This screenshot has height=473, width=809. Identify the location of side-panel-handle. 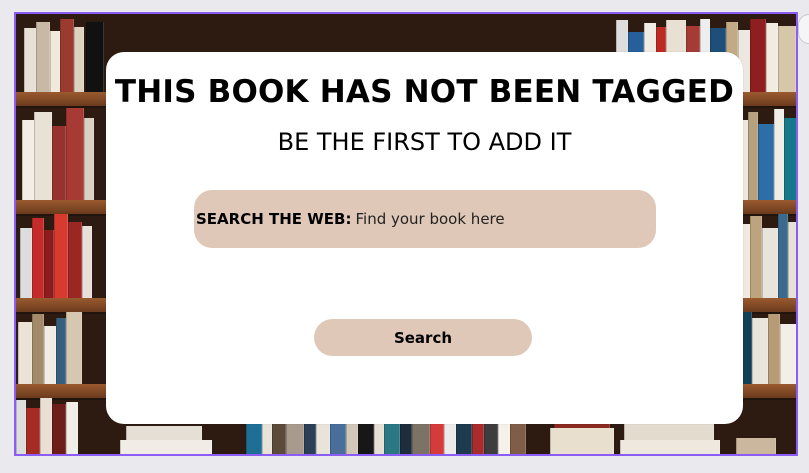
(803, 29).